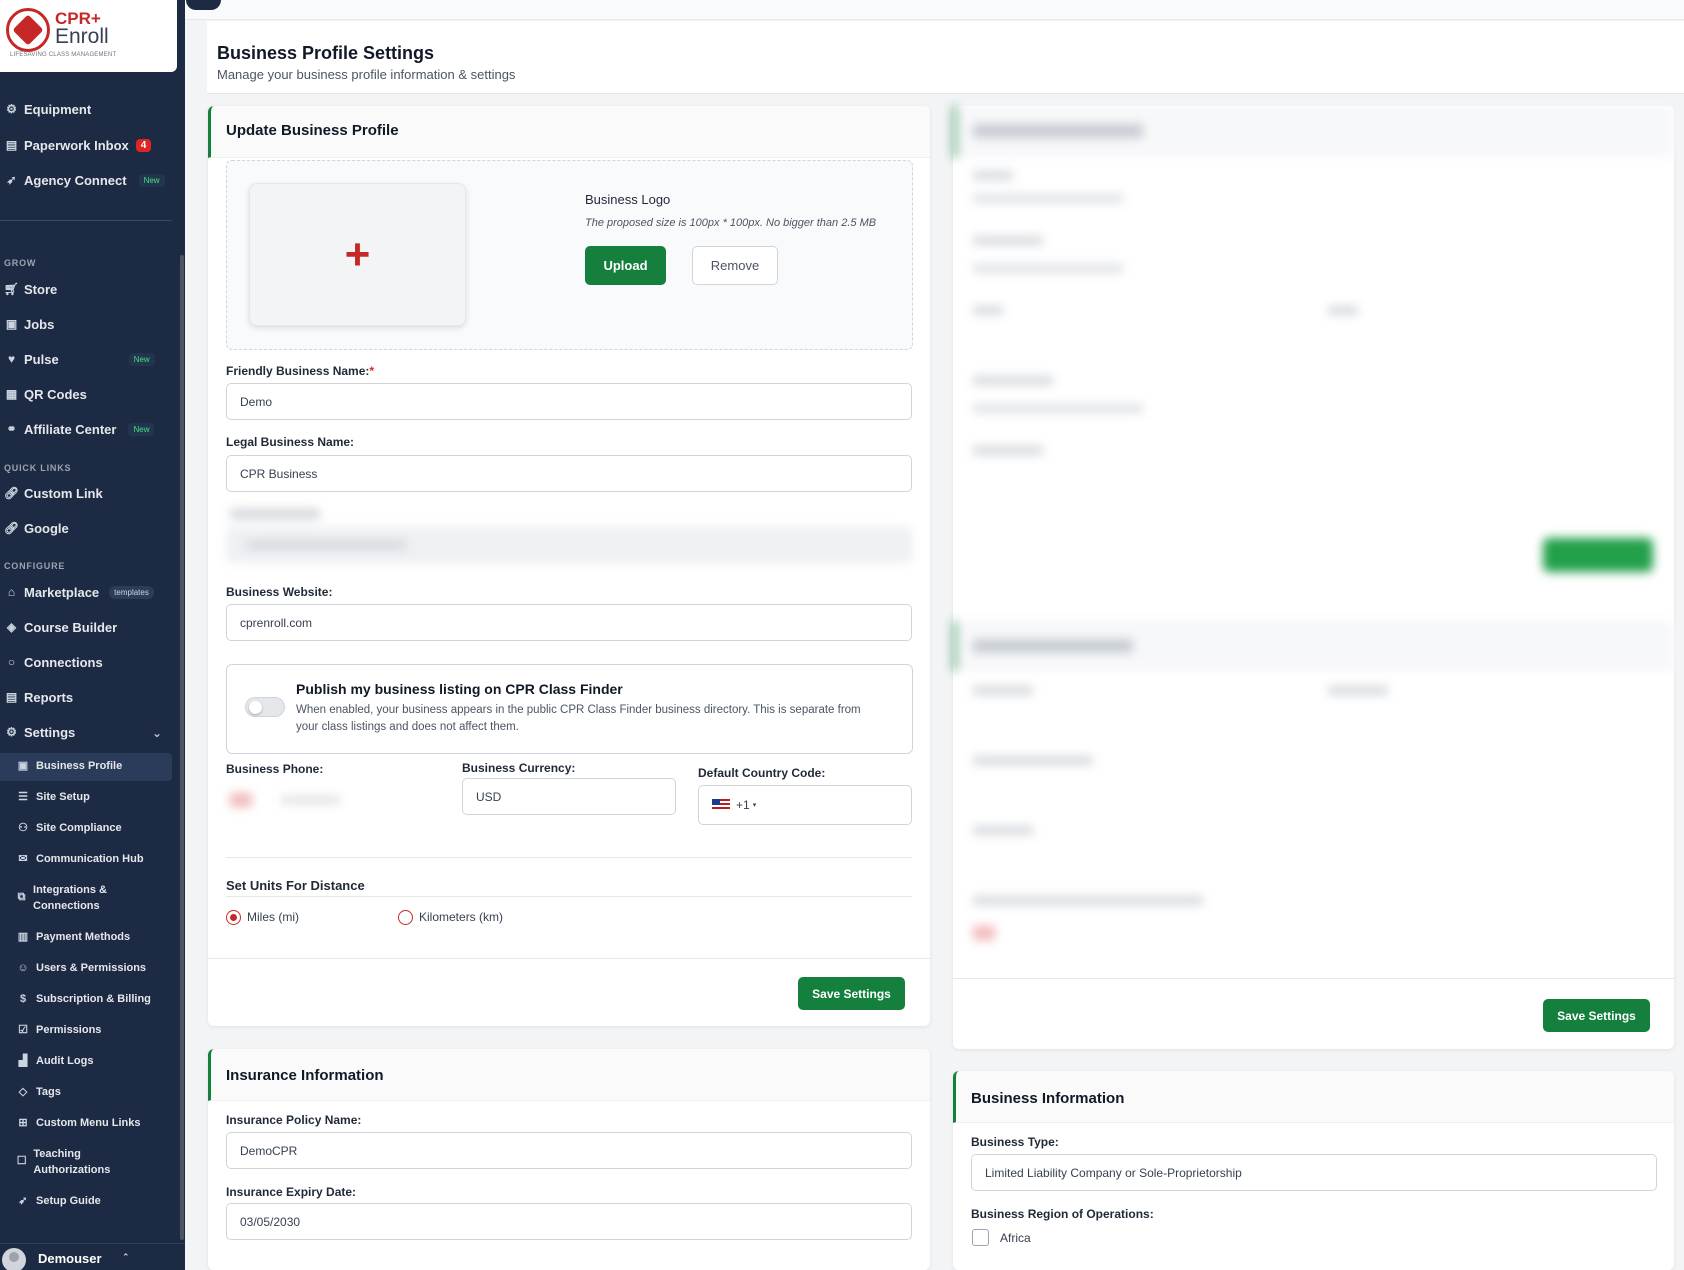 Image resolution: width=1684 pixels, height=1270 pixels. What do you see at coordinates (405, 917) in the screenshot?
I see `radio-kilometers` at bounding box center [405, 917].